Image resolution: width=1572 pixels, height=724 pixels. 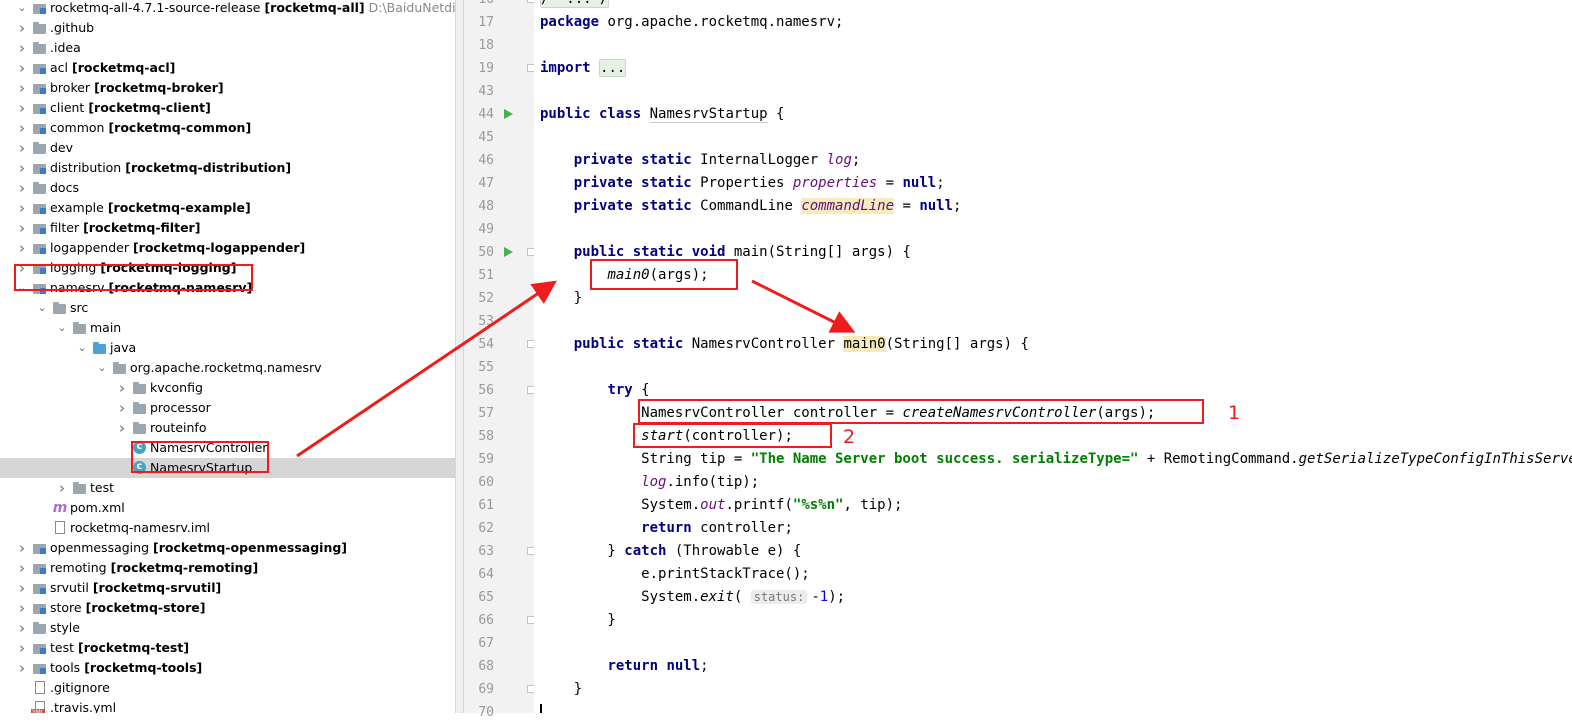 I want to click on tree-row: › broker [rocketmq-broker], so click(x=227, y=88).